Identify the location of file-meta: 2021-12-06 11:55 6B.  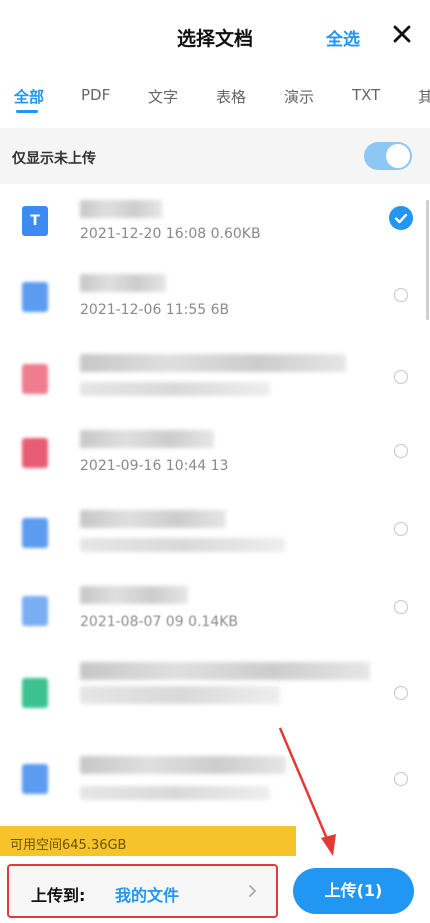
(155, 310).